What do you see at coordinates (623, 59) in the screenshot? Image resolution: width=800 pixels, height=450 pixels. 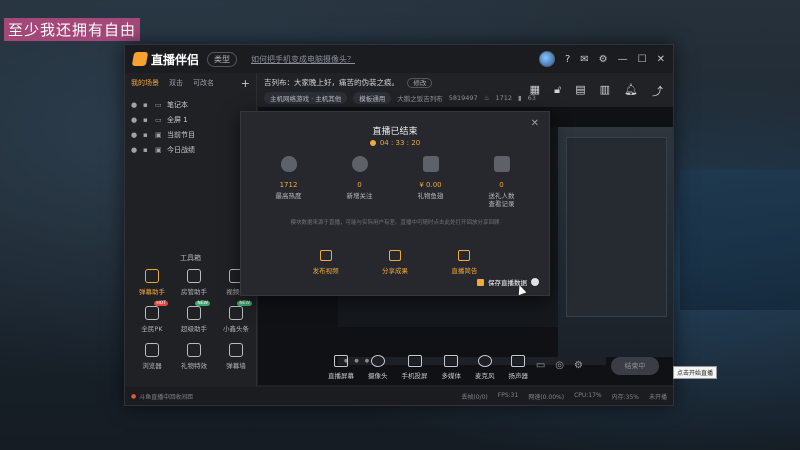 I see `minimize-icon: —` at bounding box center [623, 59].